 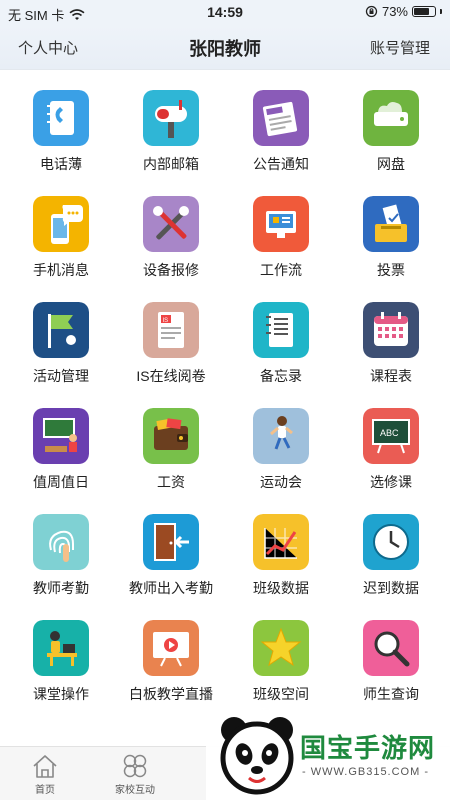 I want to click on app-label: 活动管理, so click(x=61, y=376).